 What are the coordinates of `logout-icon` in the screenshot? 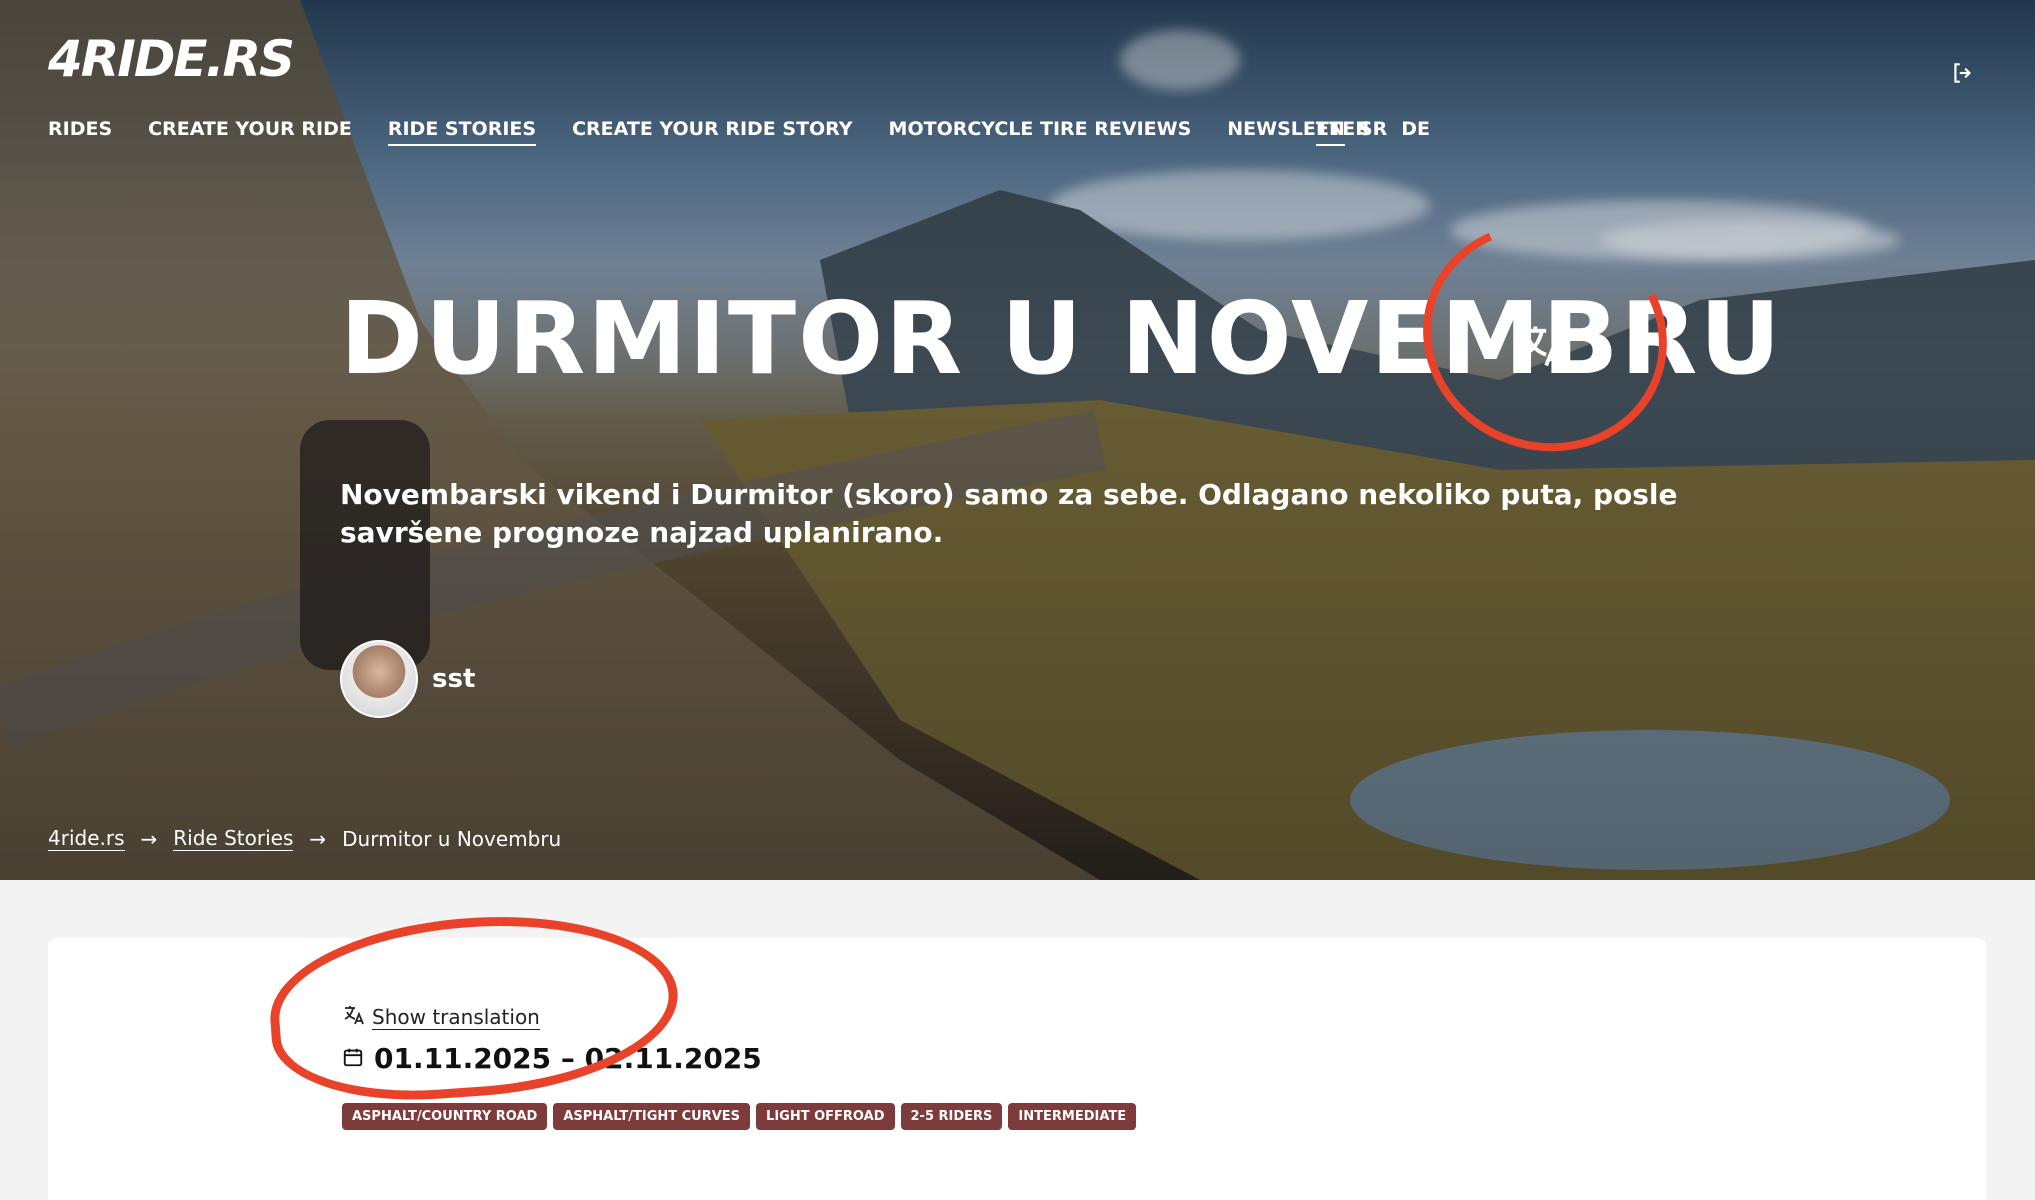 It's located at (1963, 76).